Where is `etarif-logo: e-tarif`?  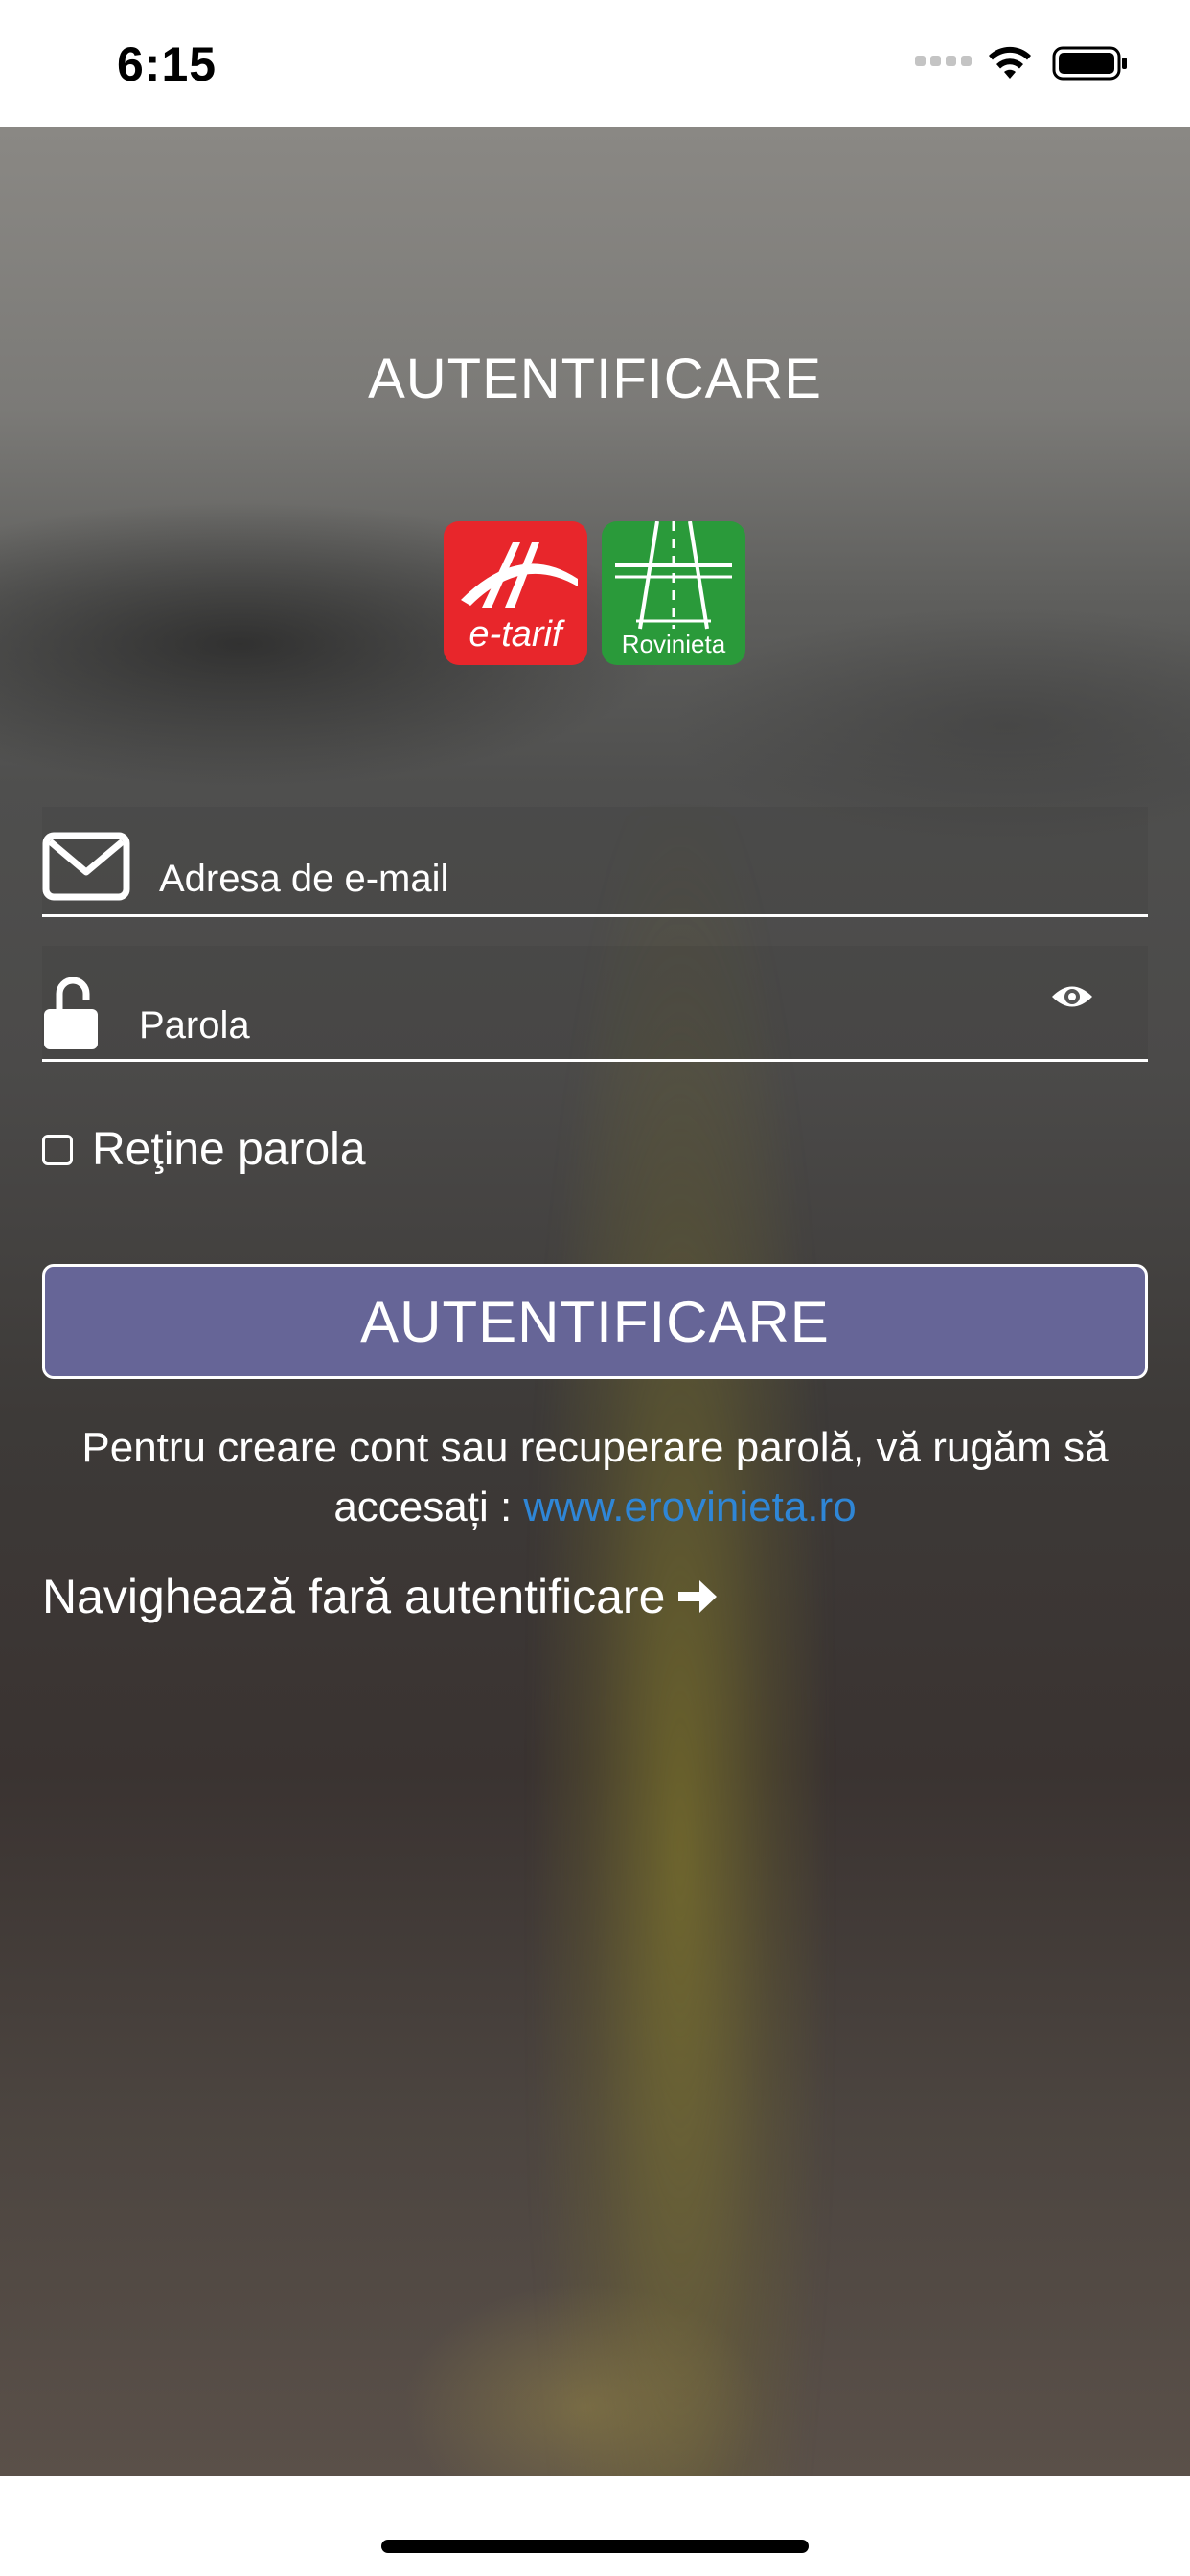
etarif-logo: e-tarif is located at coordinates (515, 593).